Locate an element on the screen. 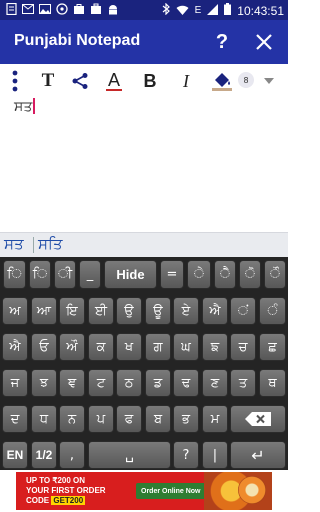  keyboard-key: ਫ is located at coordinates (129, 419).